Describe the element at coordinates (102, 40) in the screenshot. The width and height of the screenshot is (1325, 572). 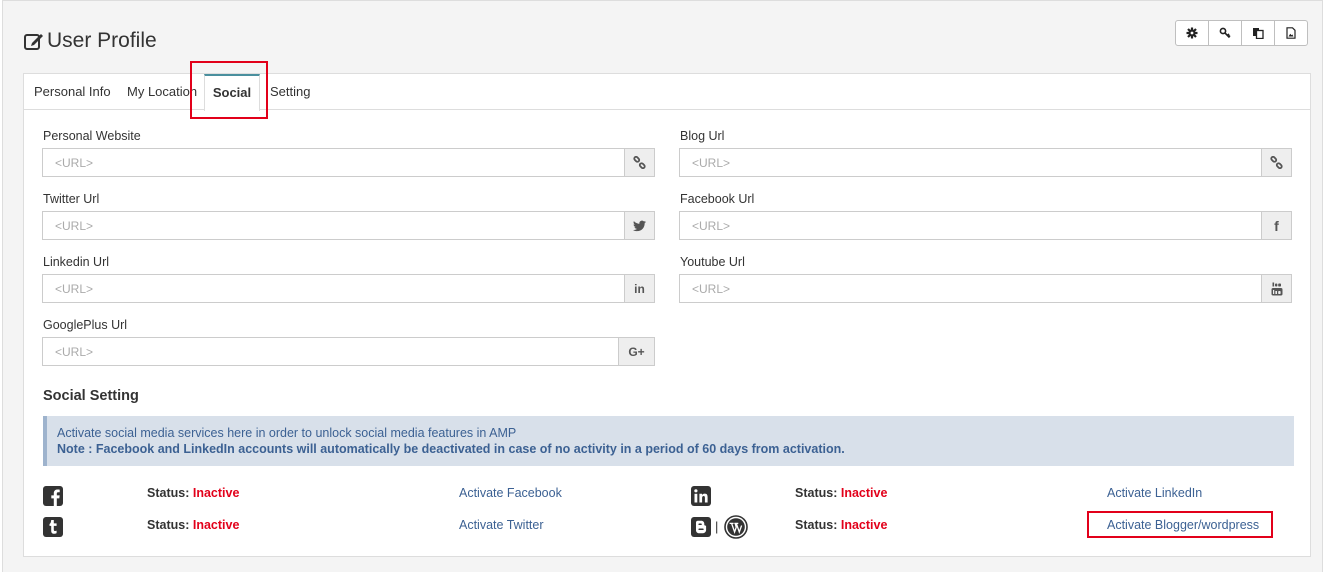
I see `page-title-text: User Profile` at that location.